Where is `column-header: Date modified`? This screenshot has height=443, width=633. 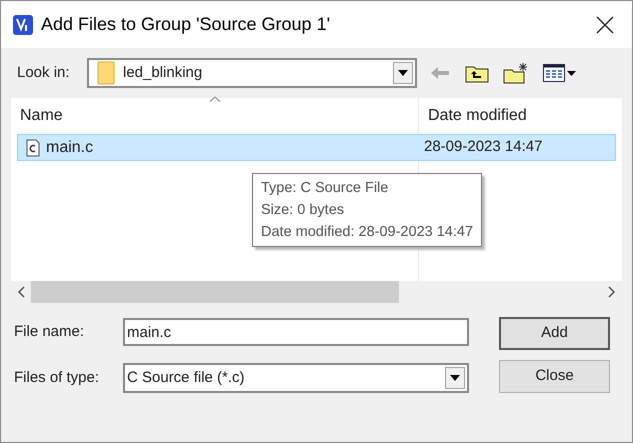
column-header: Date modified is located at coordinates (520, 116).